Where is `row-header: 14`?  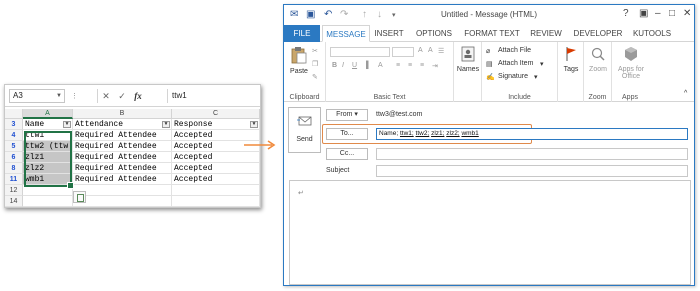 row-header: 14 is located at coordinates (14, 201).